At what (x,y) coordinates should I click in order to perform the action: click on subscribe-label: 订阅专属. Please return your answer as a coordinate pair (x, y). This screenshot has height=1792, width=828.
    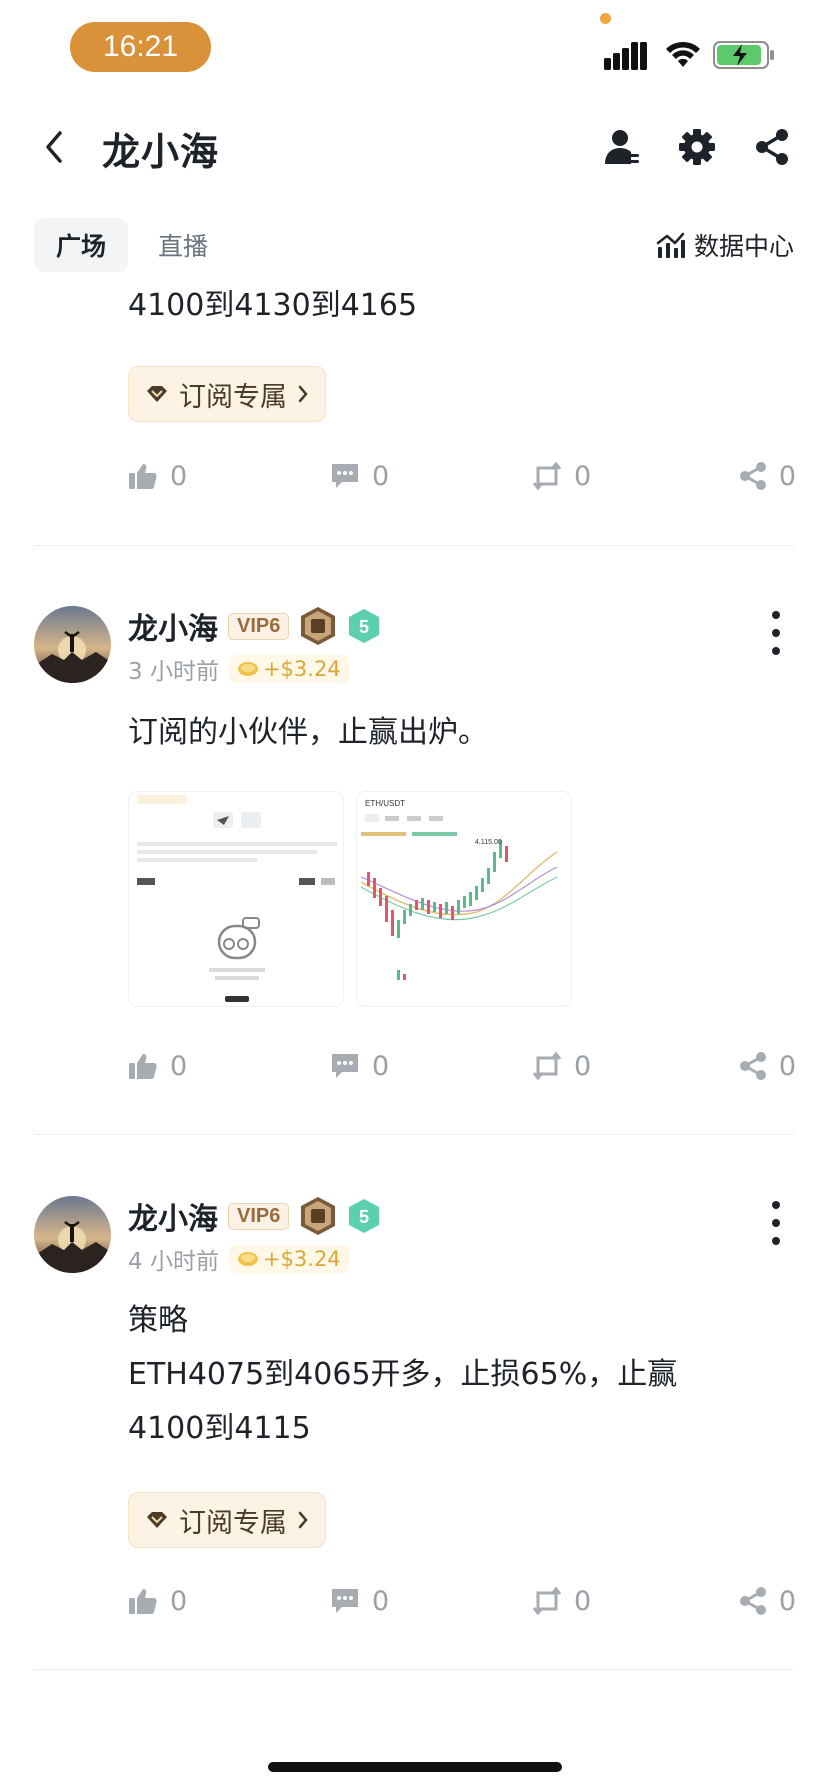
    Looking at the image, I should click on (233, 1523).